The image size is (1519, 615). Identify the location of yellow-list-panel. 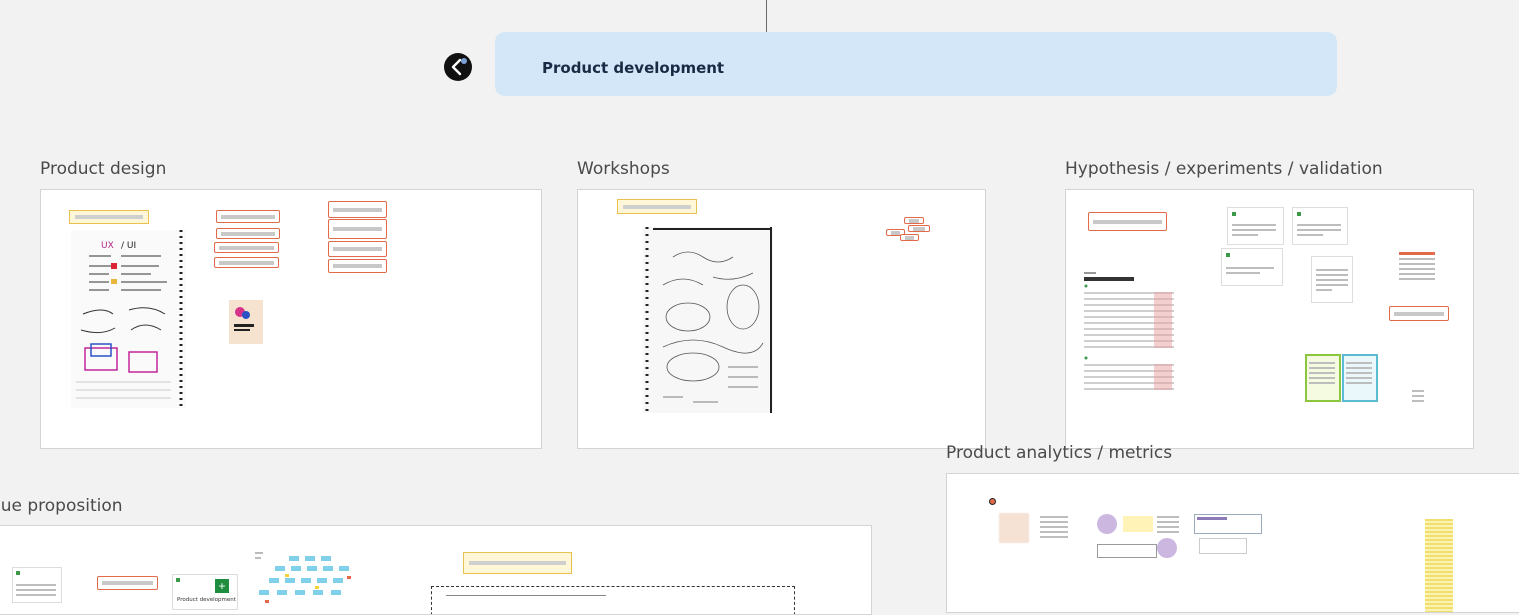
(1439, 565).